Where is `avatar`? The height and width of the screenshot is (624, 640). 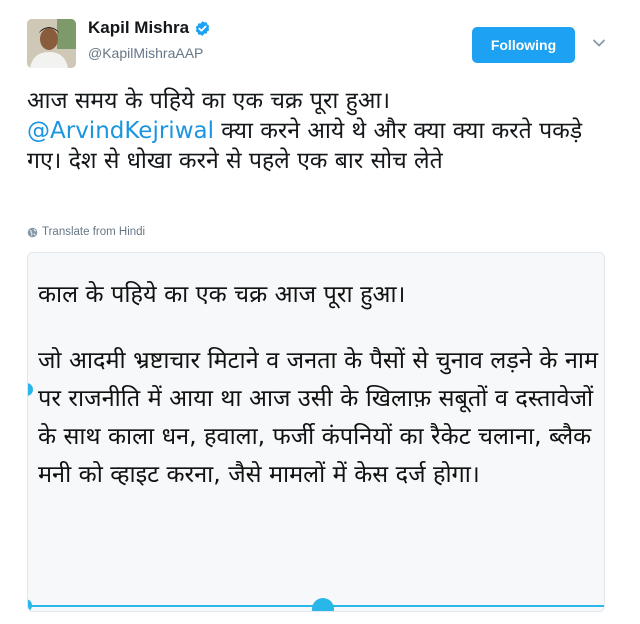
avatar is located at coordinates (51, 43).